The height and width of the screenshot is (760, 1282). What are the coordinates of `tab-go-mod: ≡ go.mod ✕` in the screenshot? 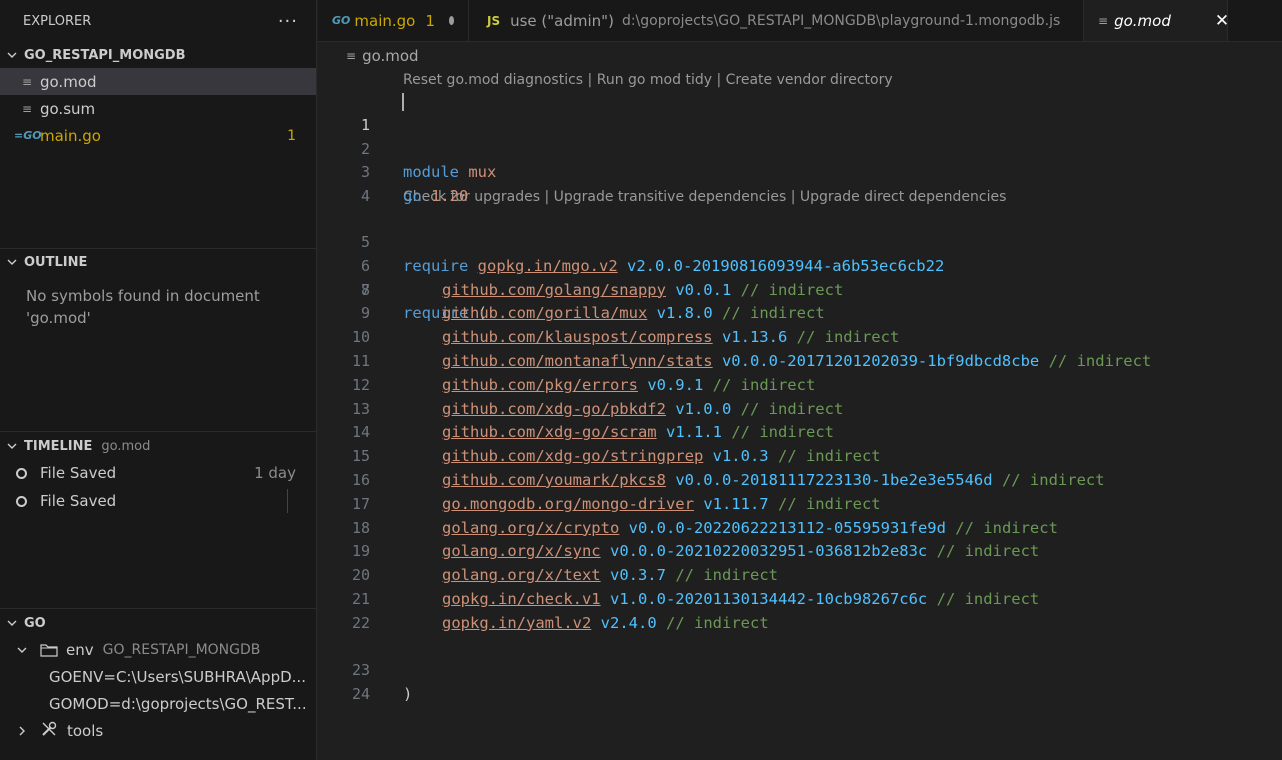 It's located at (1156, 20).